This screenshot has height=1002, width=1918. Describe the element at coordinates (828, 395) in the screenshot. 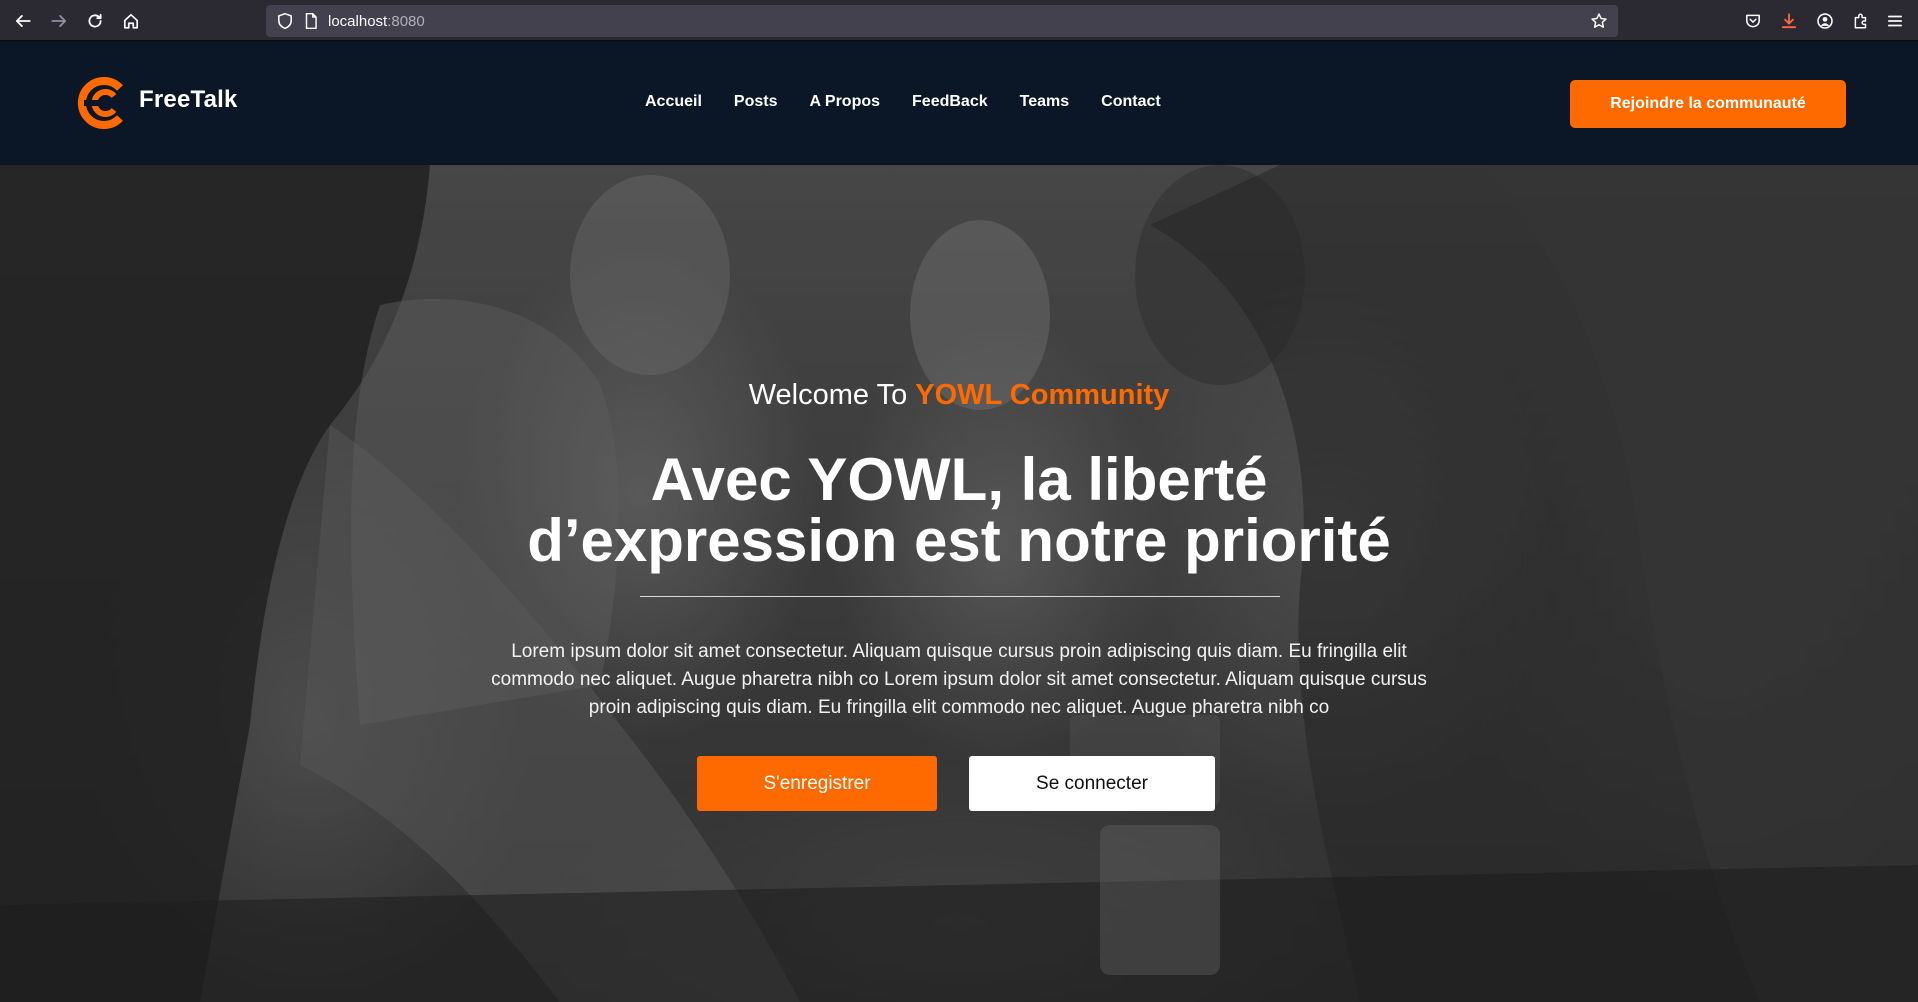

I see `welcome-prefix: Welcome To` at that location.